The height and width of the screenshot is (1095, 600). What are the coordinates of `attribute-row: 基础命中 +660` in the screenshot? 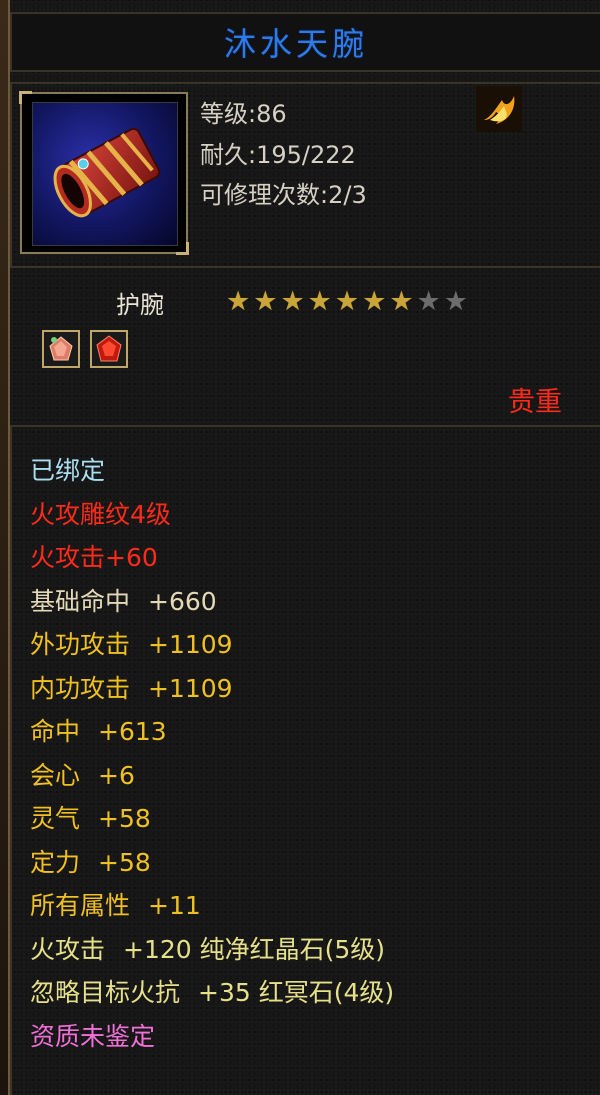 It's located at (123, 602).